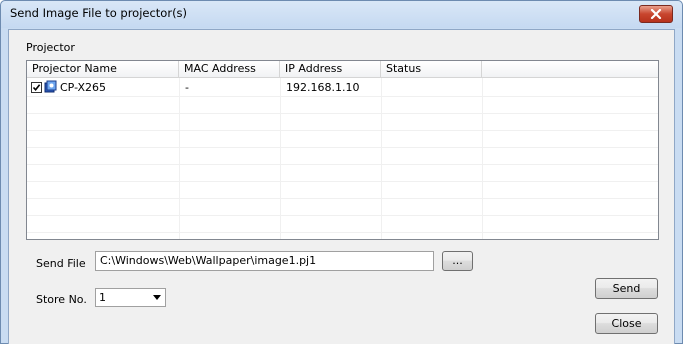 The height and width of the screenshot is (344, 683). What do you see at coordinates (130, 297) in the screenshot?
I see `store-no-select: 1` at bounding box center [130, 297].